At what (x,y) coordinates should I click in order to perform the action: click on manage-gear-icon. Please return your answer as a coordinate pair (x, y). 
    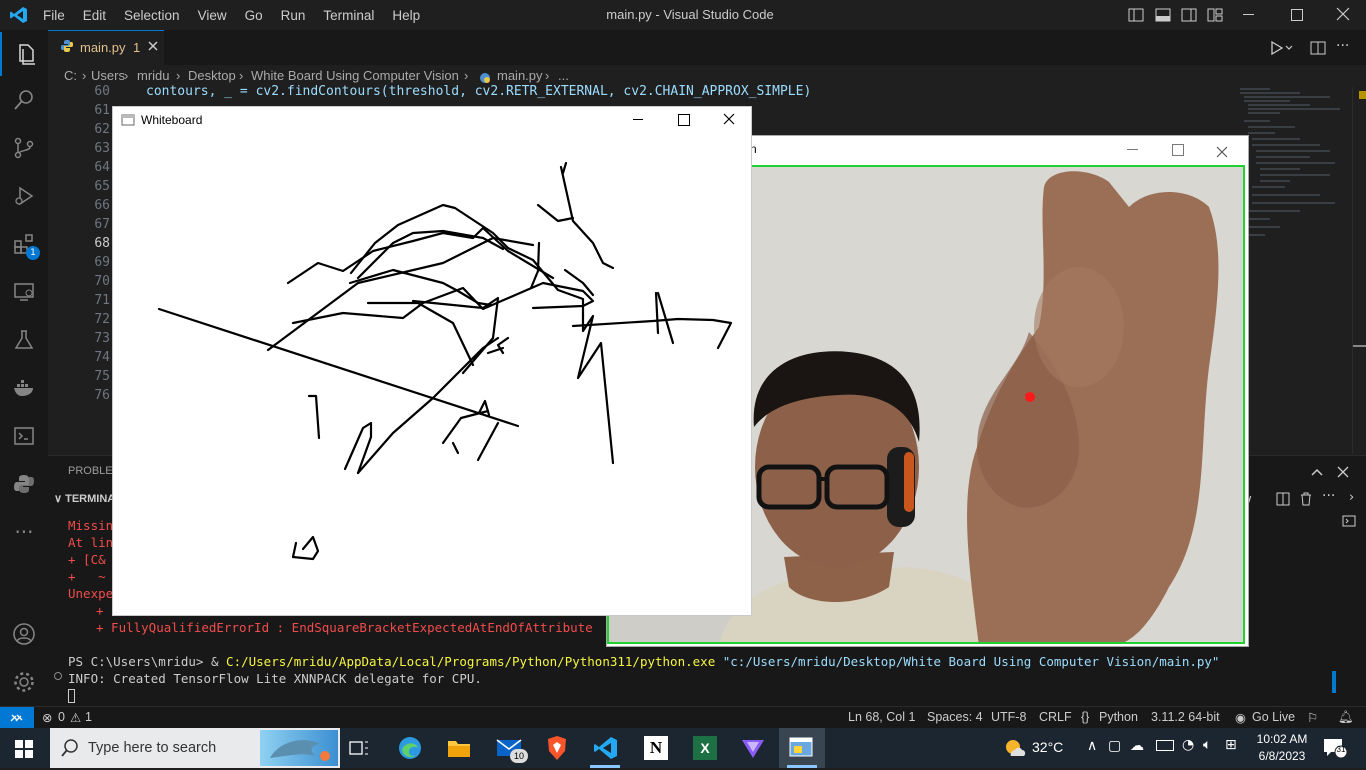
    Looking at the image, I should click on (24, 682).